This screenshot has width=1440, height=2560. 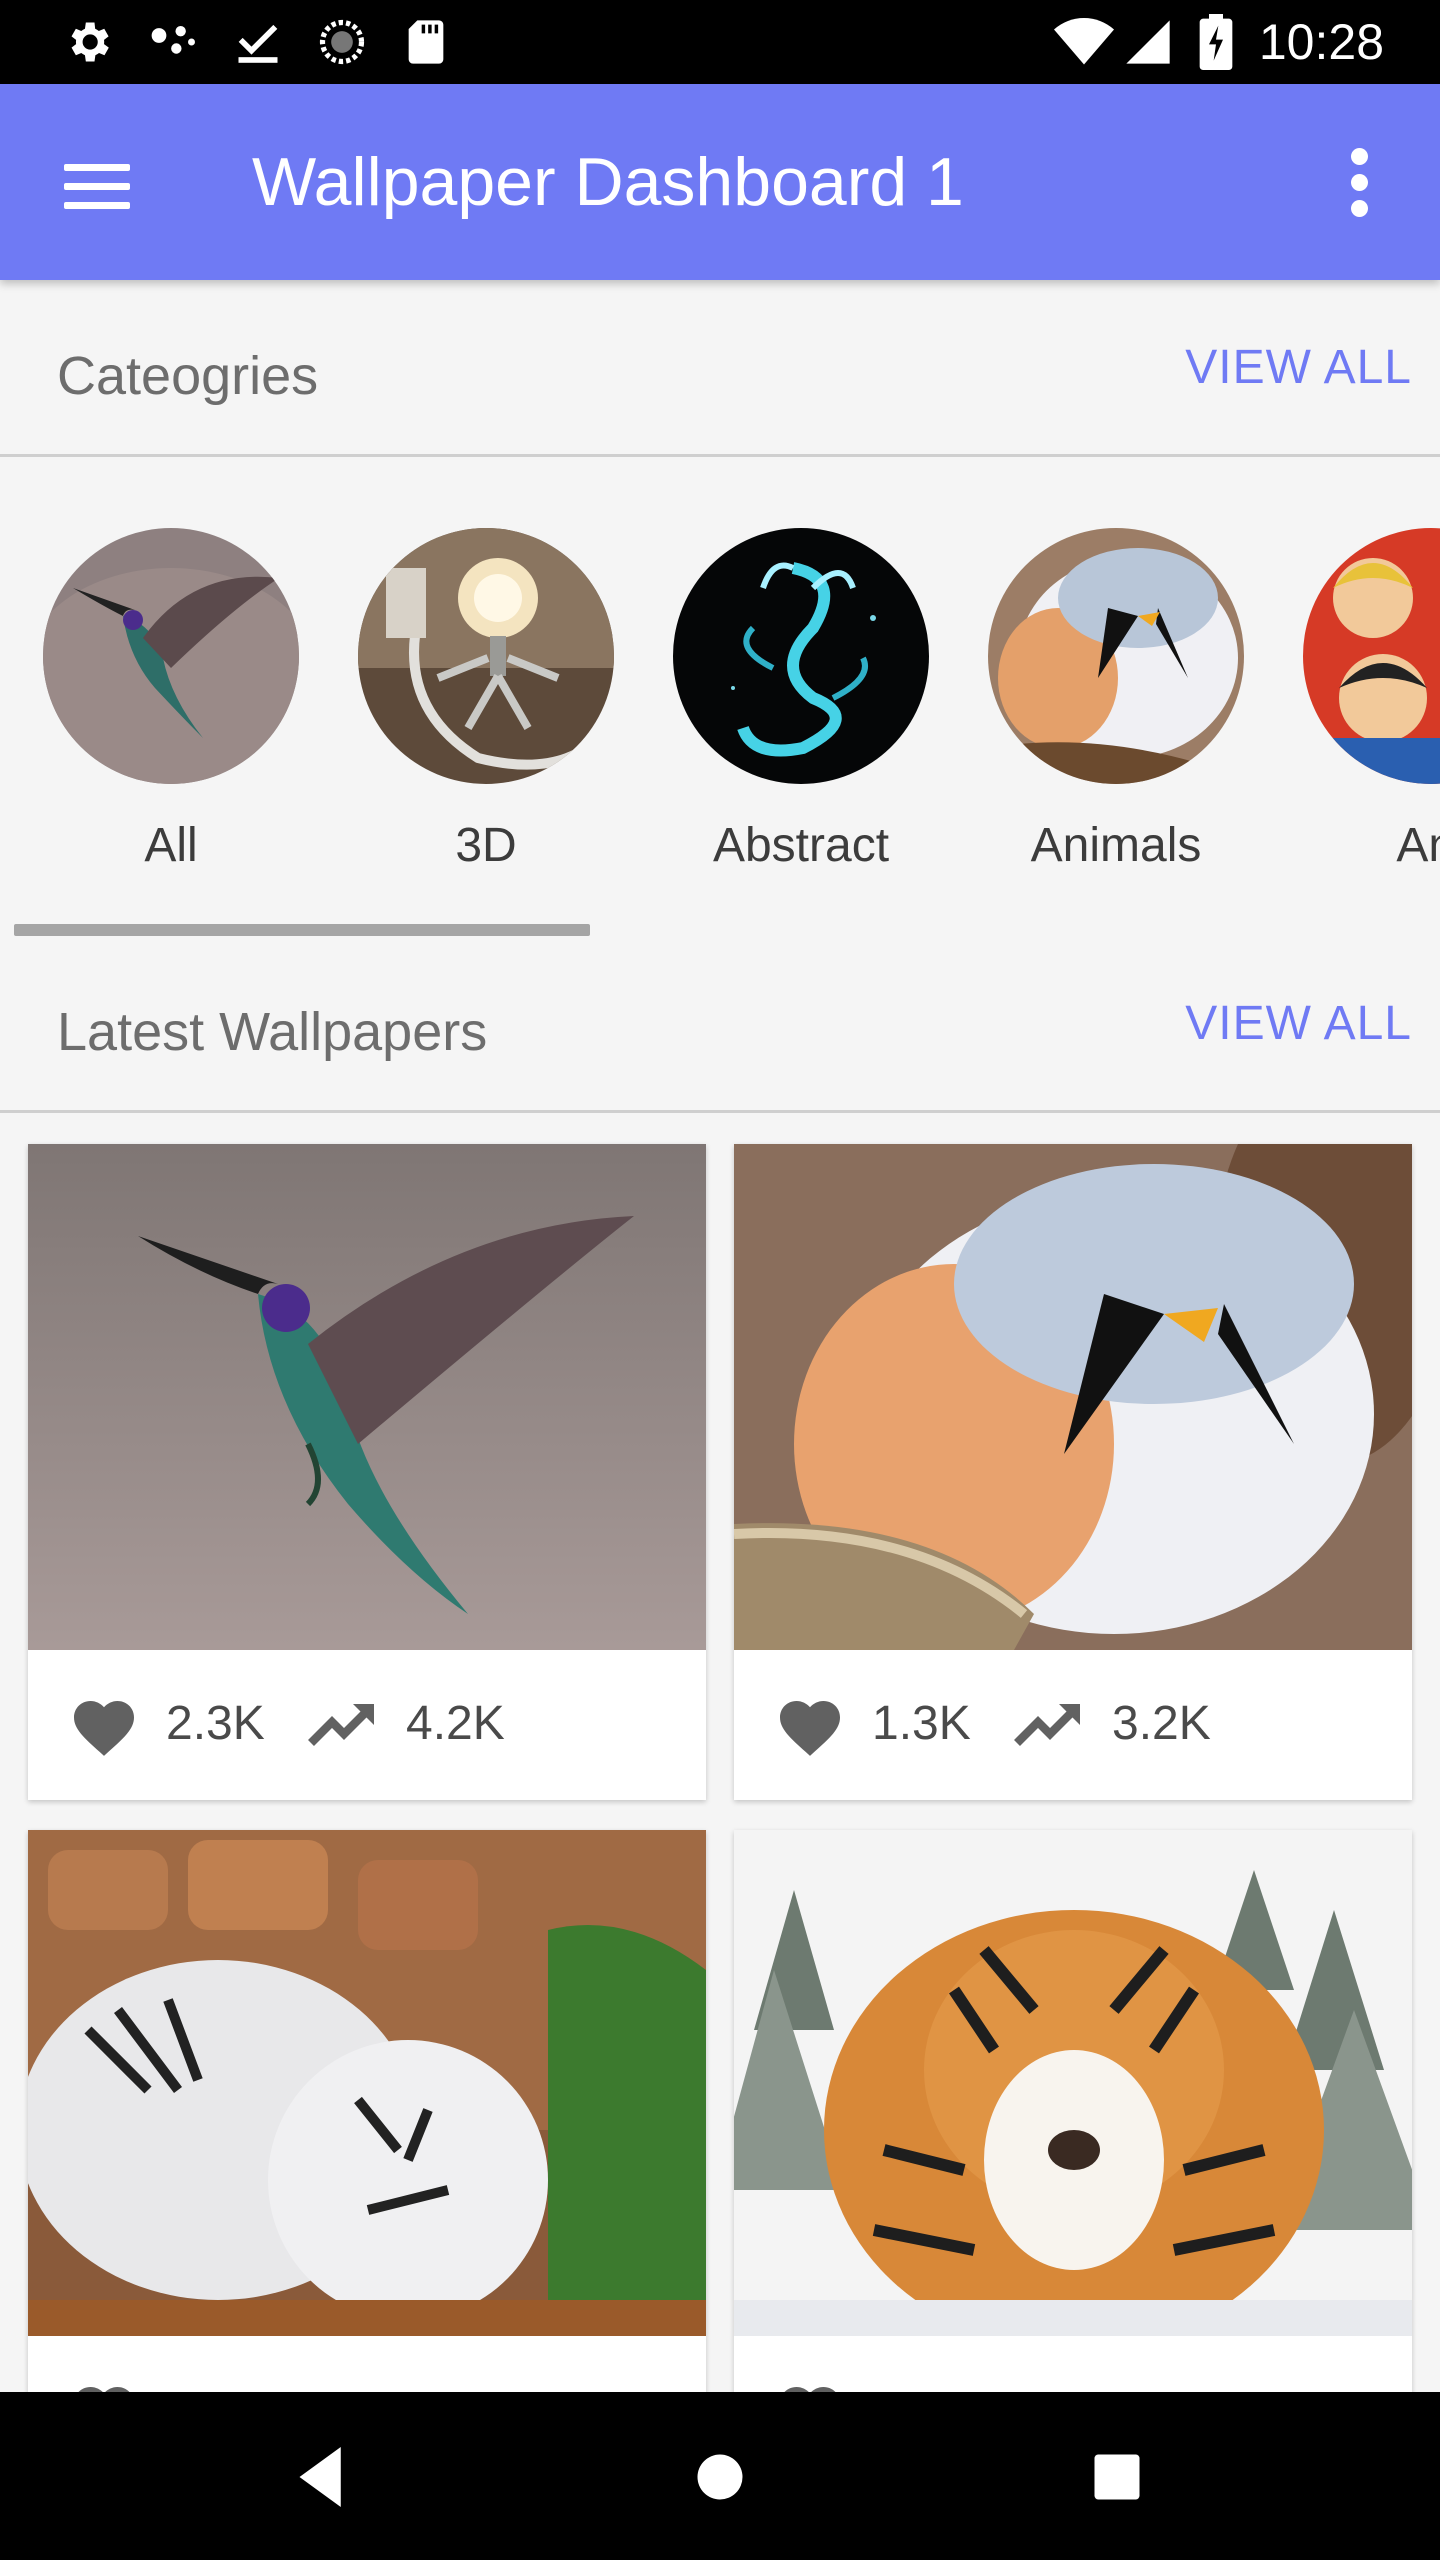 I want to click on tiger-in-snow-image, so click(x=1073, y=2083).